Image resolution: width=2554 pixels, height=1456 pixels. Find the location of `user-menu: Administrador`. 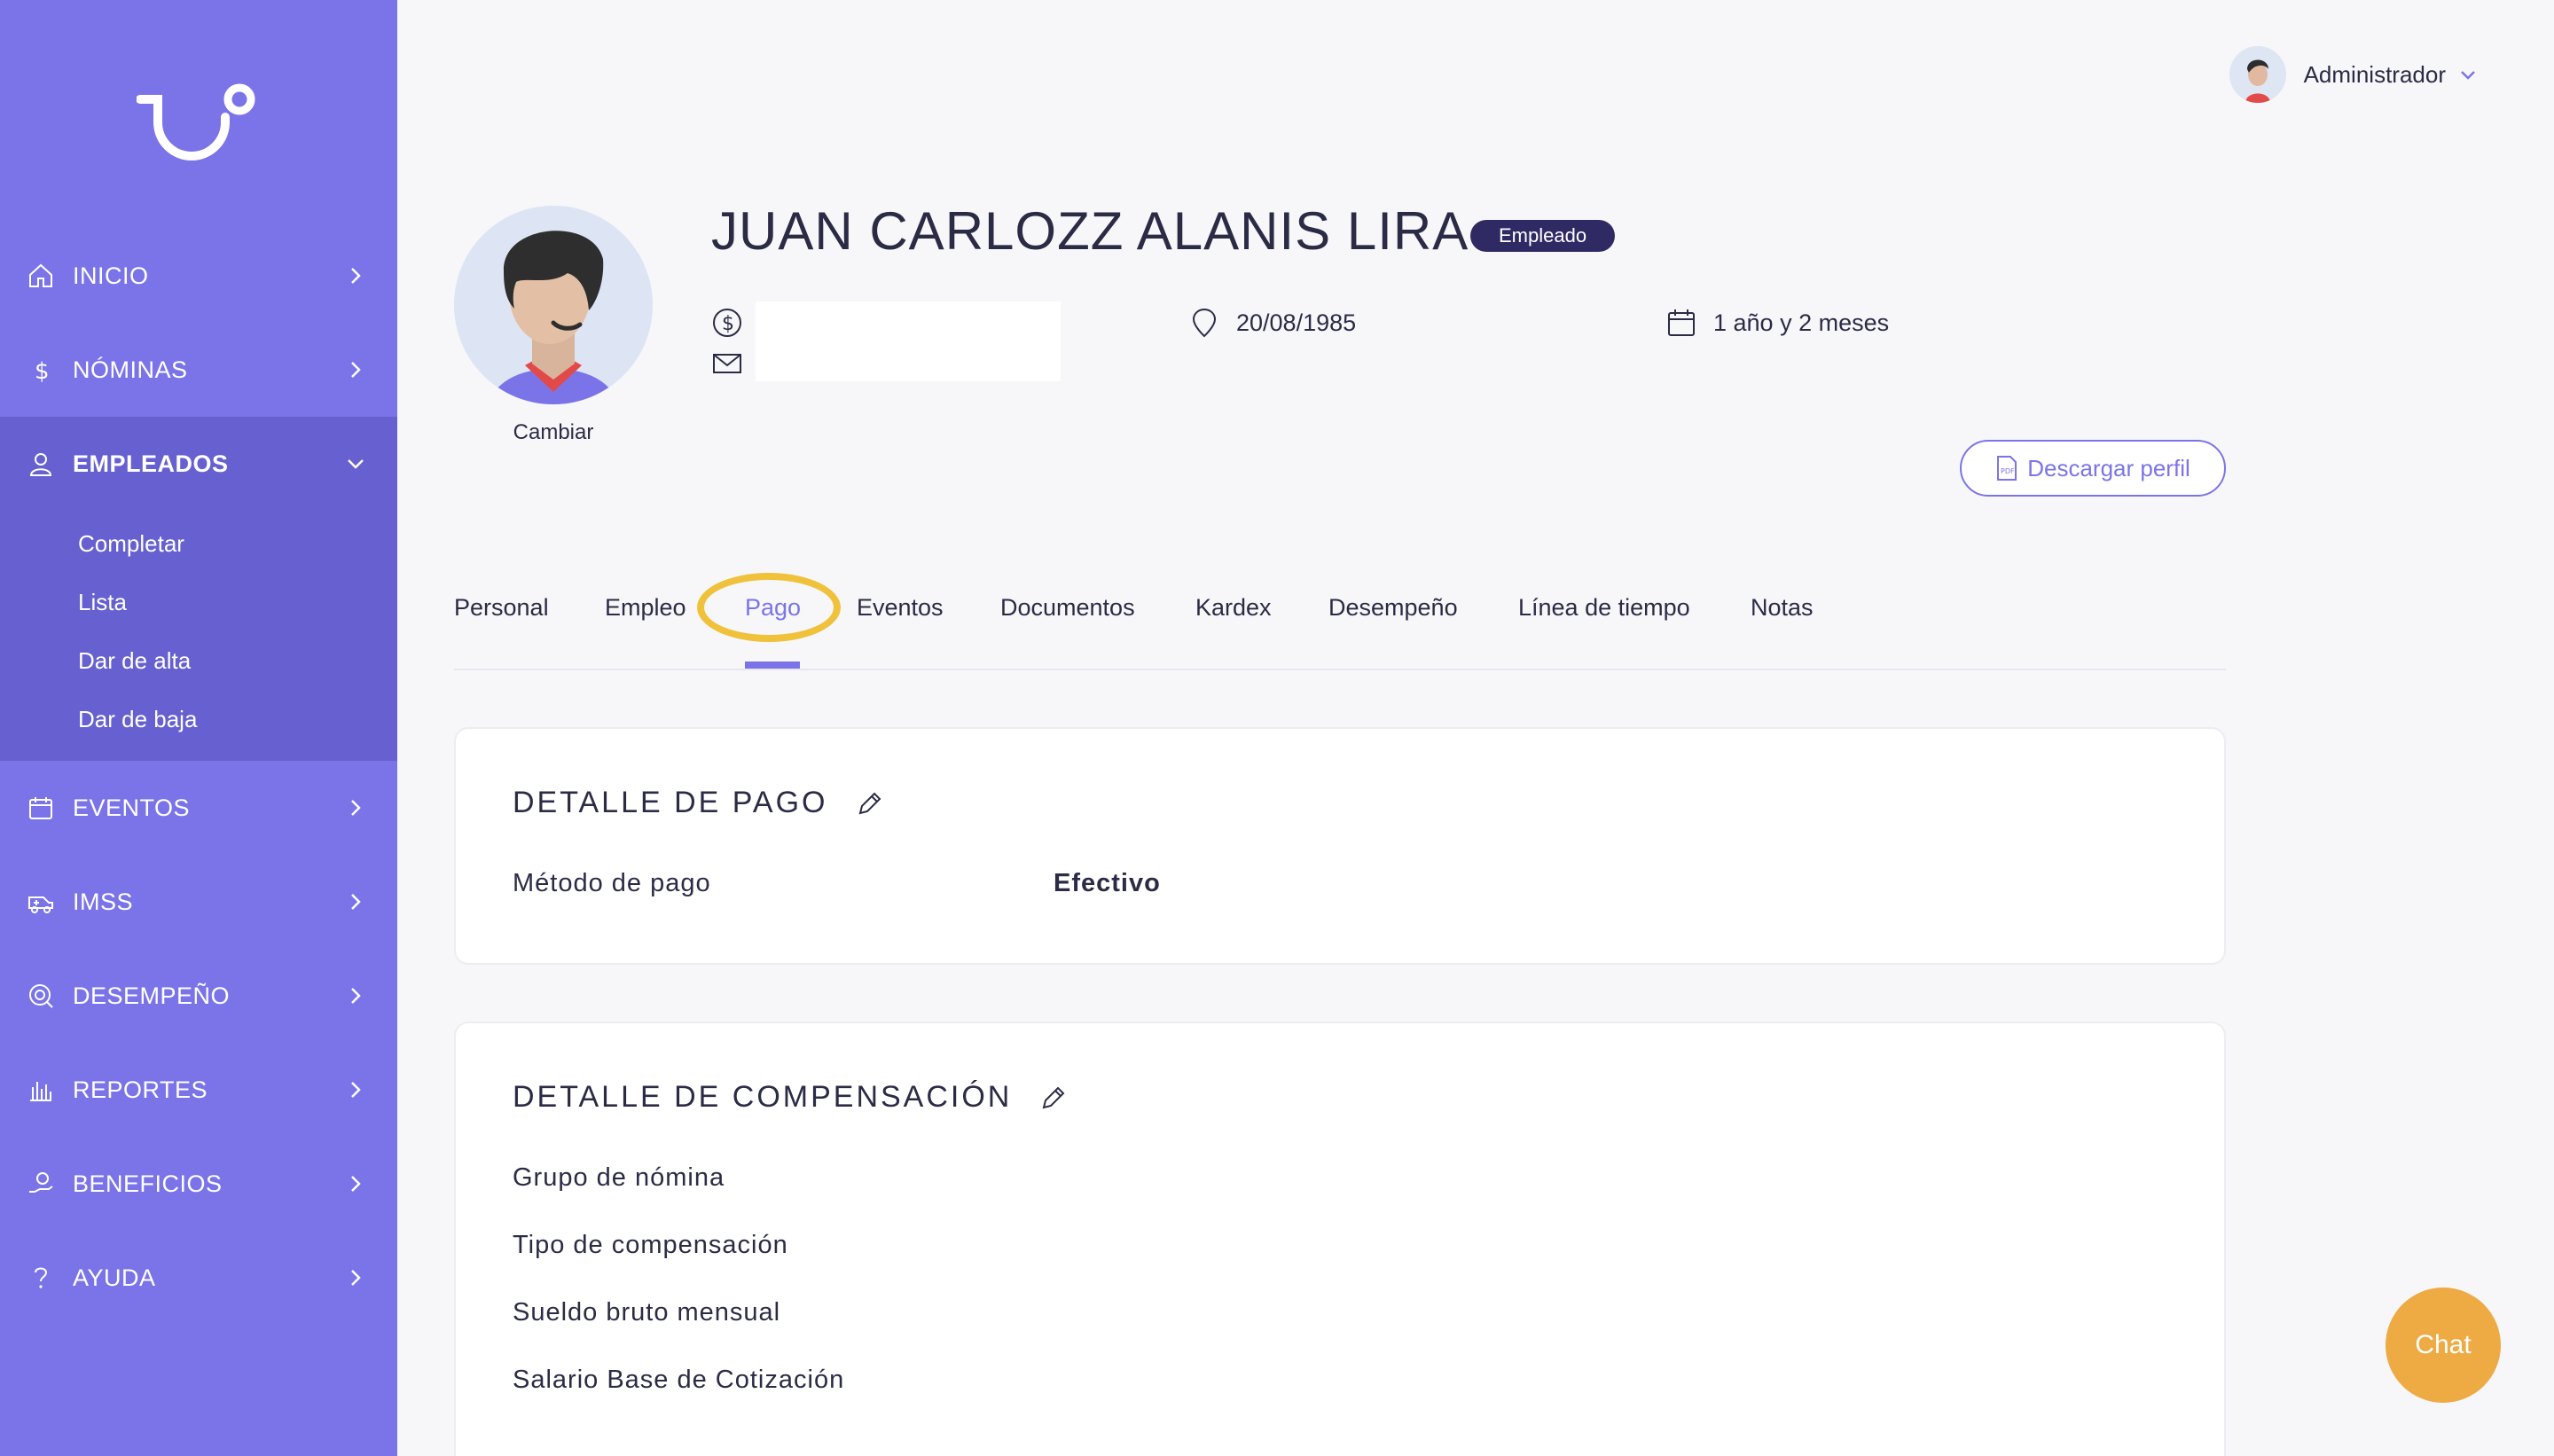

user-menu: Administrador is located at coordinates (2353, 74).